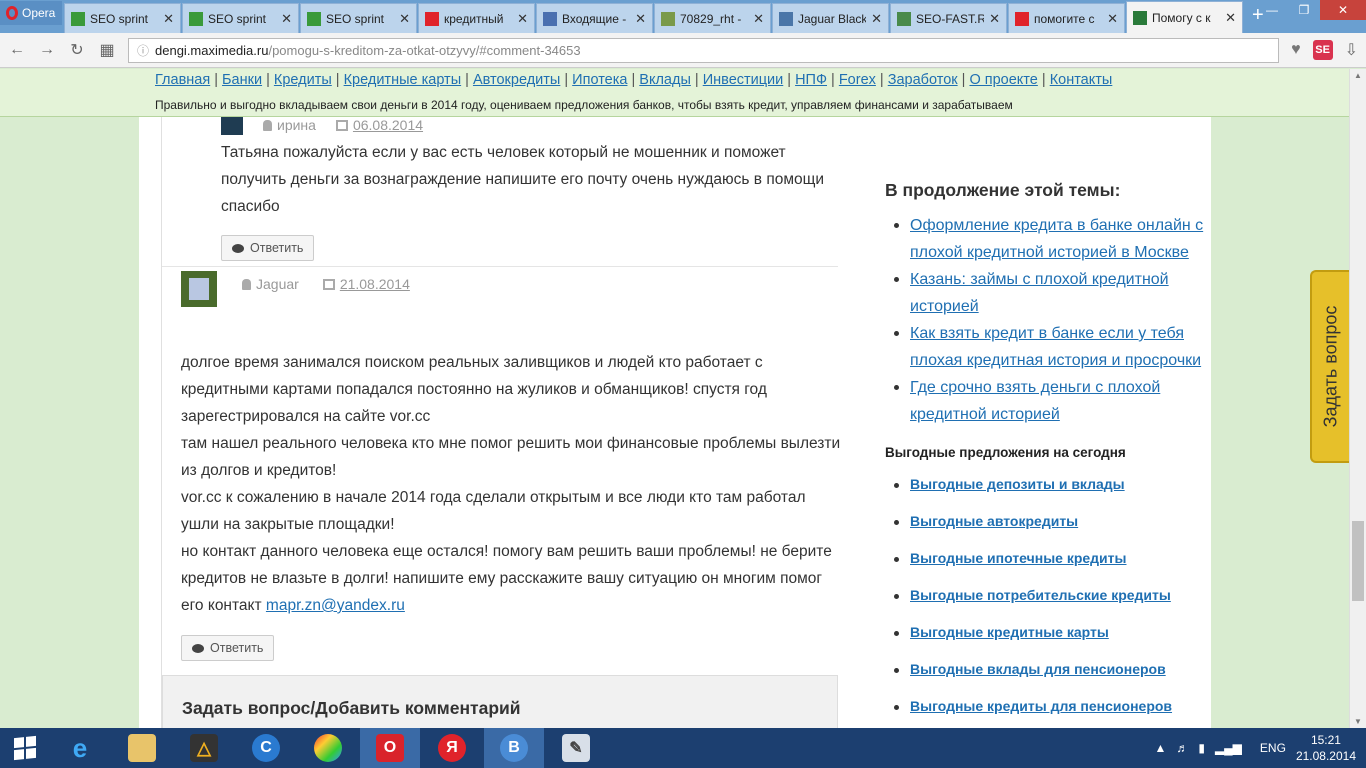 This screenshot has height=768, width=1366. I want to click on scrollbar-thumb, so click(1358, 561).